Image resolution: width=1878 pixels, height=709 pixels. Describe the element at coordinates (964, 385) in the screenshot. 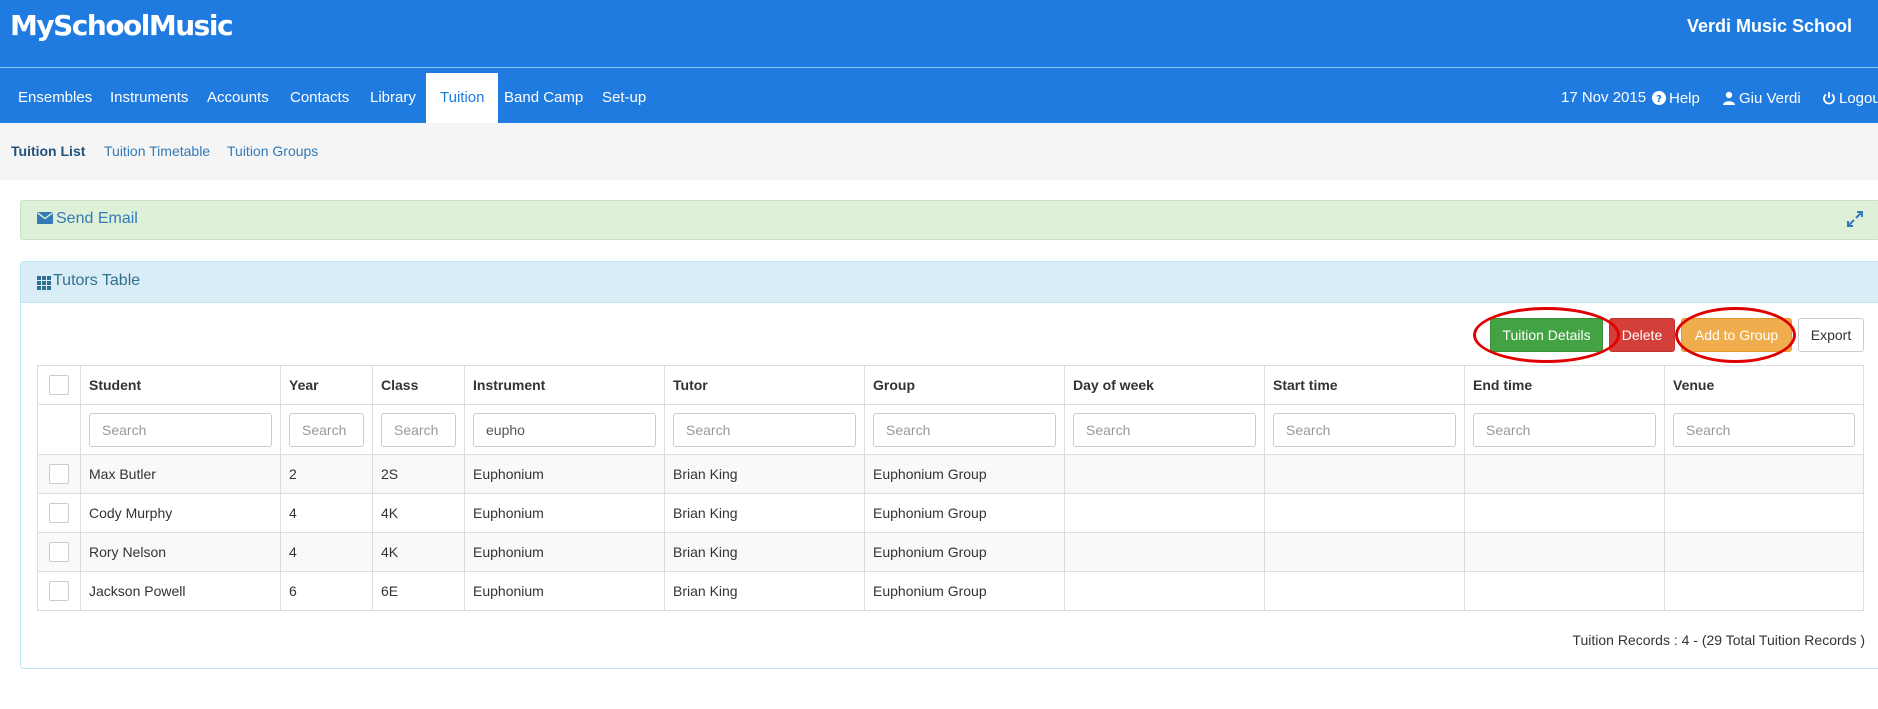

I see `column-header: Group` at that location.